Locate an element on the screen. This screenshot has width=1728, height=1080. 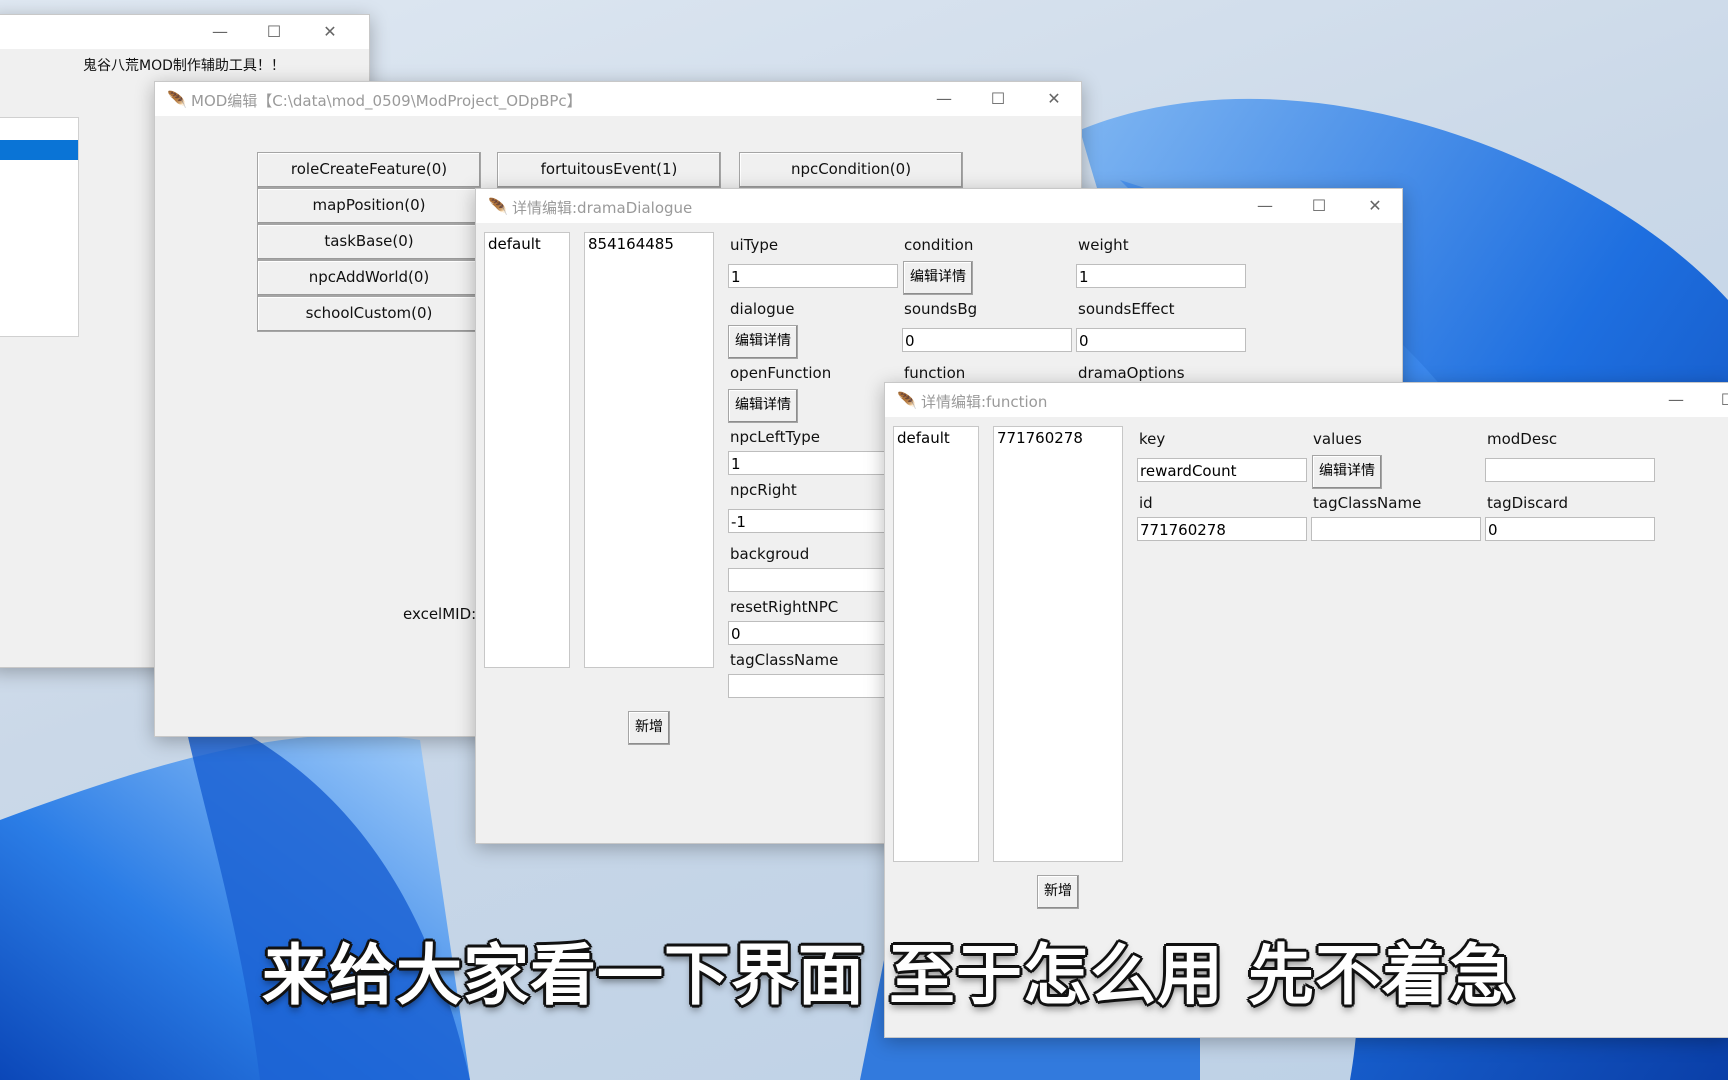
function-window-title: 详情编辑:function is located at coordinates (984, 402).